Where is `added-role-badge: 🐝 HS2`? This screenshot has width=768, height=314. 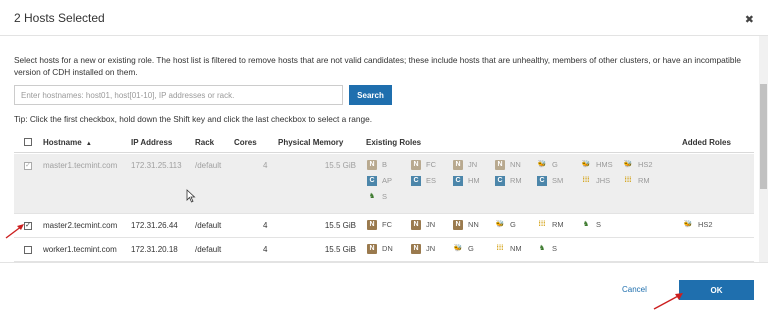
added-role-badge: 🐝 HS2 is located at coordinates (697, 225).